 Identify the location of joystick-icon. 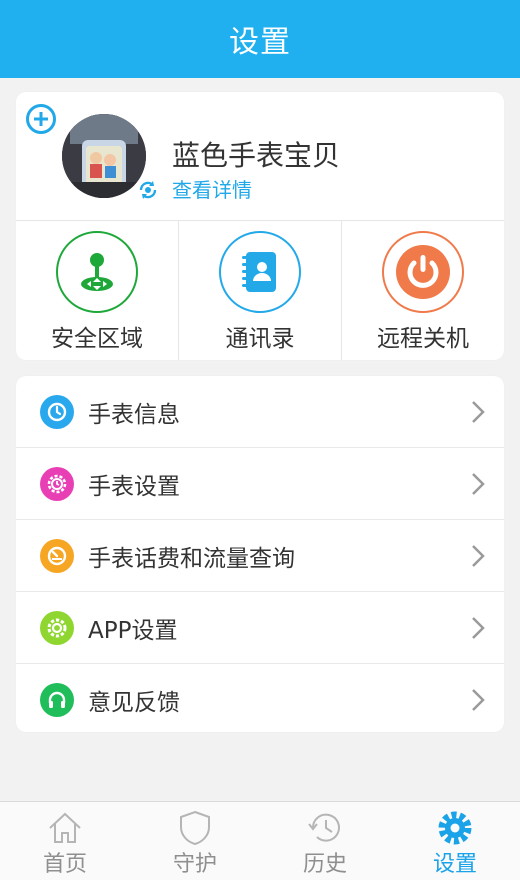
(97, 272).